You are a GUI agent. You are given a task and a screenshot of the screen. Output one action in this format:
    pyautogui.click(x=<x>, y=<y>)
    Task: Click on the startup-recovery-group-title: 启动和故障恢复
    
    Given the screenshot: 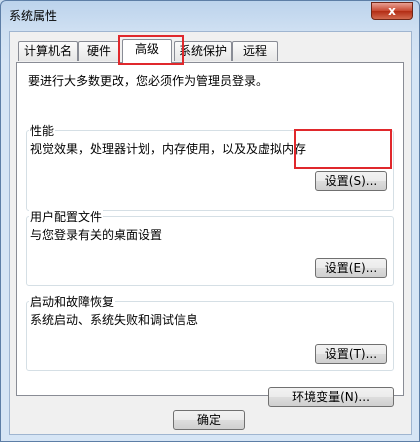 What is the action you would take?
    pyautogui.click(x=72, y=301)
    